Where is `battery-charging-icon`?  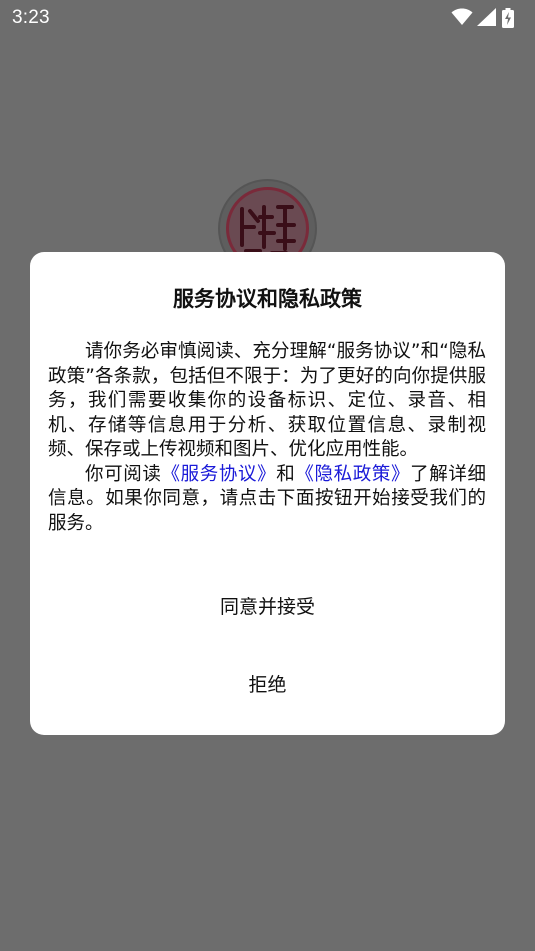
battery-charging-icon is located at coordinates (508, 18).